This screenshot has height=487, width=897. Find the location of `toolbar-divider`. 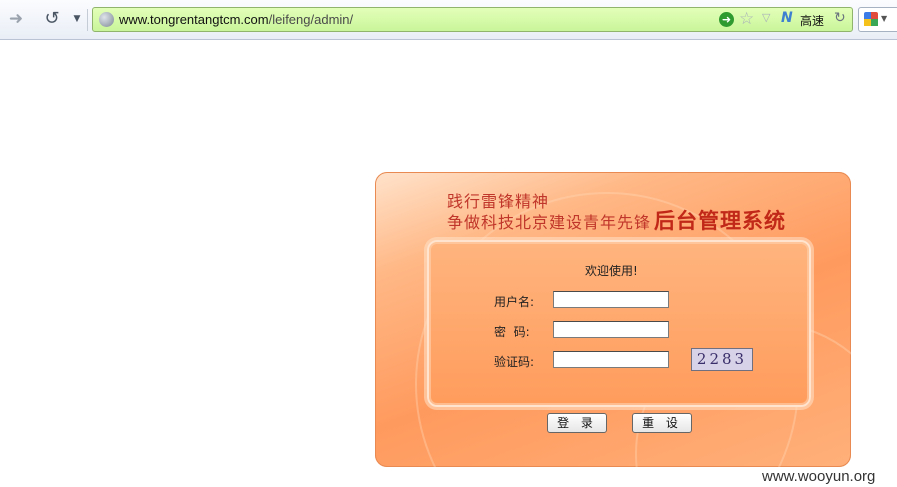

toolbar-divider is located at coordinates (87, 20).